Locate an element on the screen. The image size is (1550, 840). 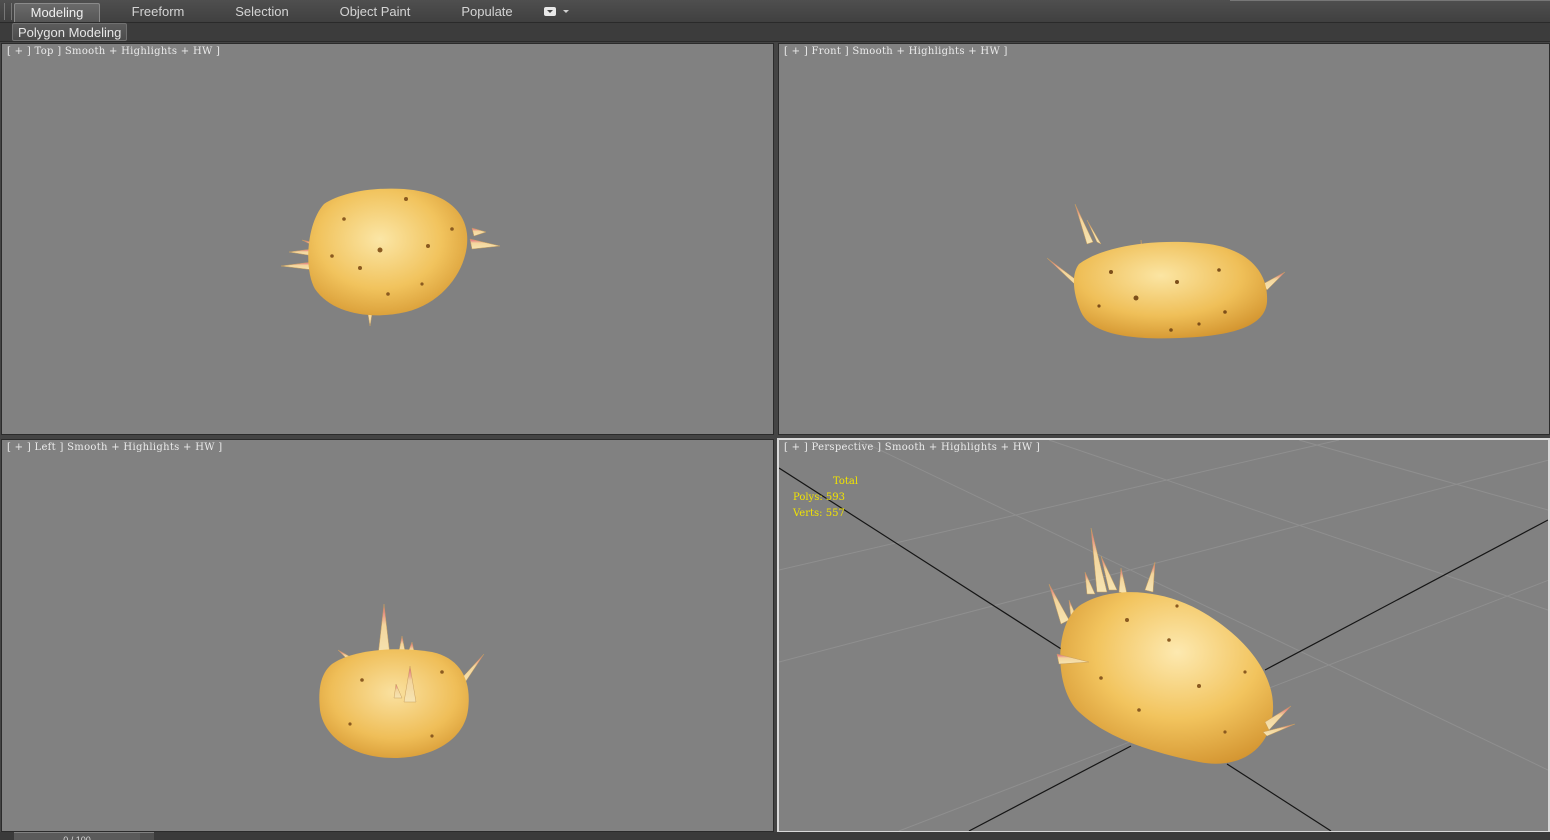
ribbon-grip-handle is located at coordinates (8, 11).